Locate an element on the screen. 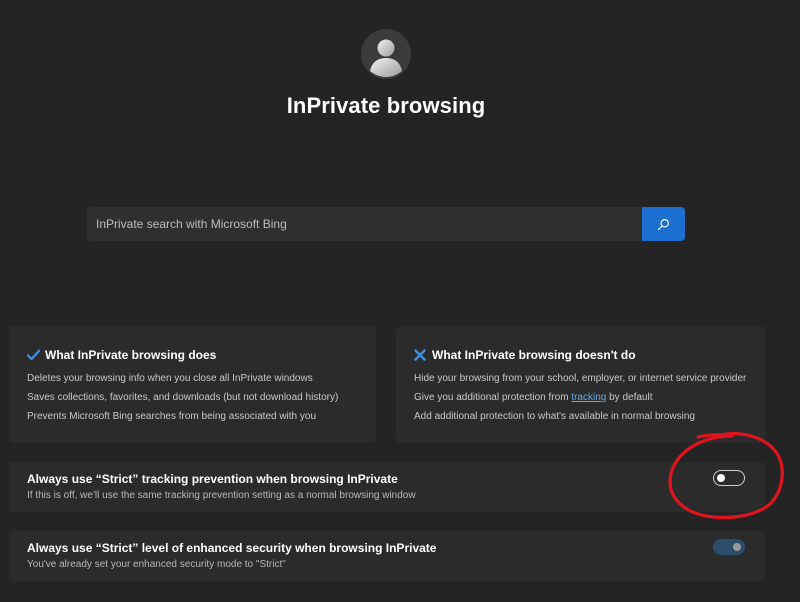  card-heading-text: What InPrivate browsing does is located at coordinates (131, 355).